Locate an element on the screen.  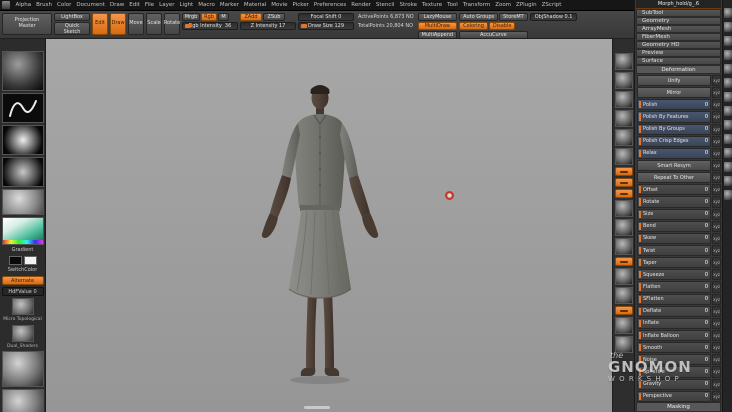
menubar-item-preferences: Preferences is located at coordinates (329, 5).